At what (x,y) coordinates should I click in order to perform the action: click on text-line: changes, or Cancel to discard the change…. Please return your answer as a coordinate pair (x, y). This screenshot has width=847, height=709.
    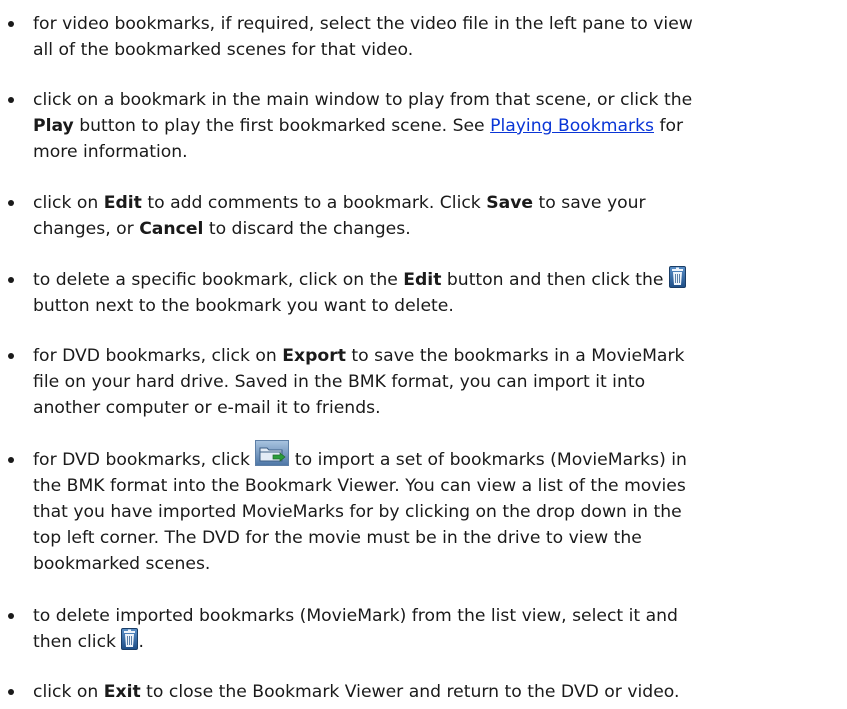
    Looking at the image, I should click on (222, 229).